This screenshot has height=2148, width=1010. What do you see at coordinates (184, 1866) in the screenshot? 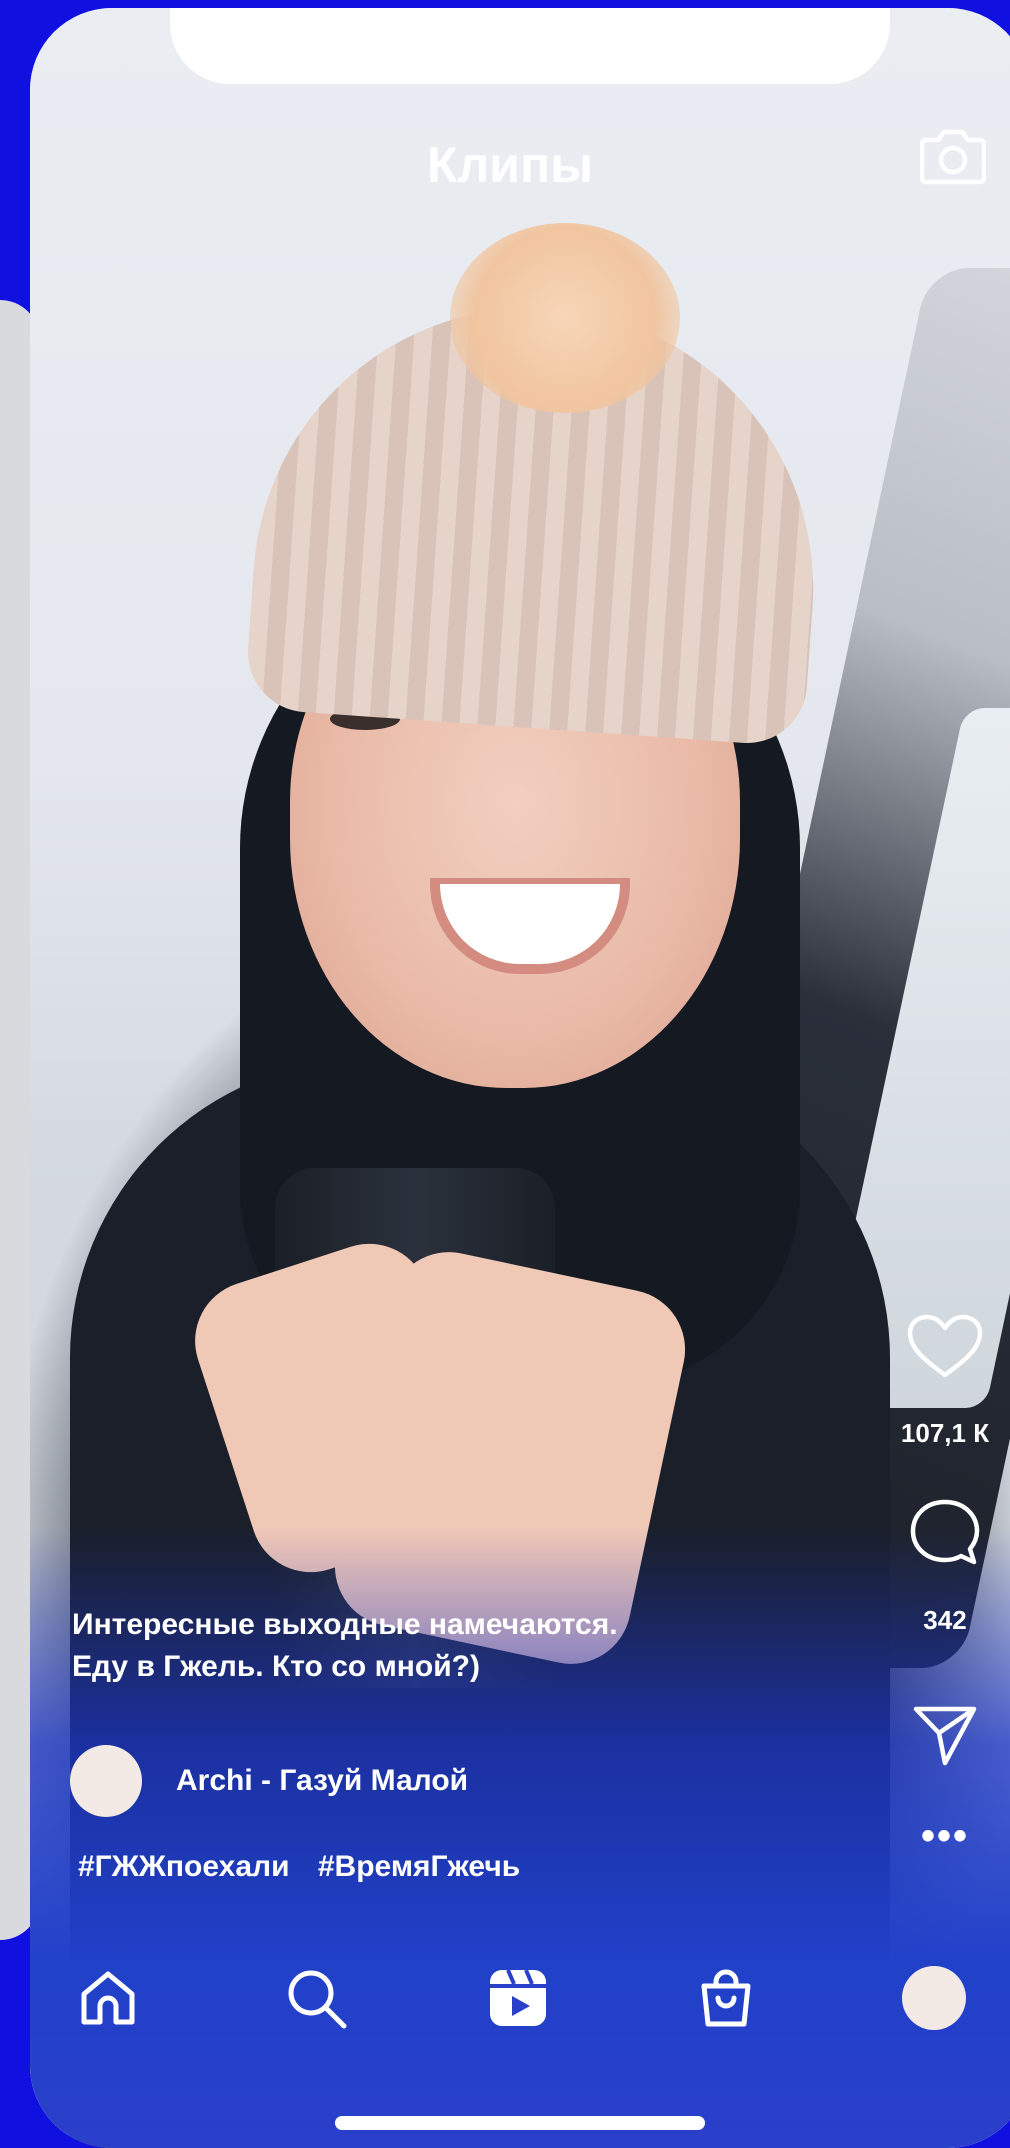
I see `hashtag-link: #ГЖЖпоехали` at bounding box center [184, 1866].